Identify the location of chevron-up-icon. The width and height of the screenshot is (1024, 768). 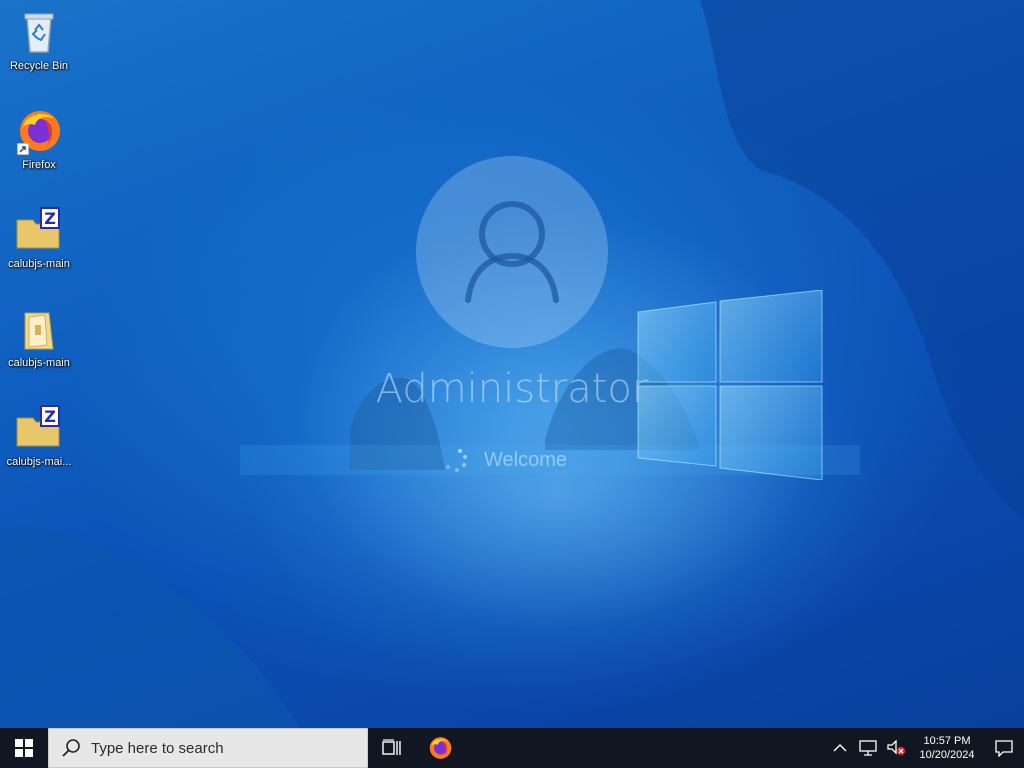
(840, 748).